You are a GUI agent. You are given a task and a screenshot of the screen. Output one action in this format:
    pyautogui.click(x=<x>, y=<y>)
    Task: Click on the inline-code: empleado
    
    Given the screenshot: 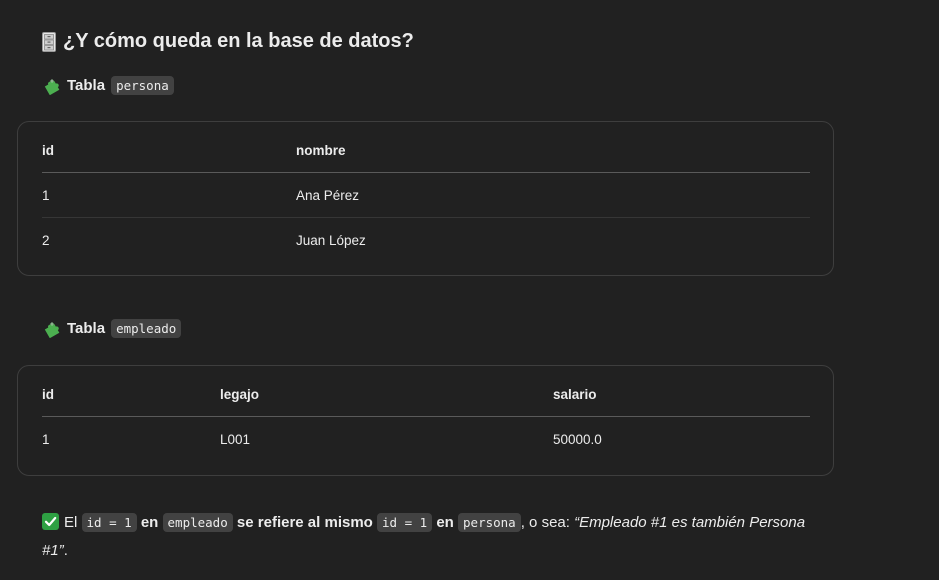 What is the action you would take?
    pyautogui.click(x=197, y=522)
    